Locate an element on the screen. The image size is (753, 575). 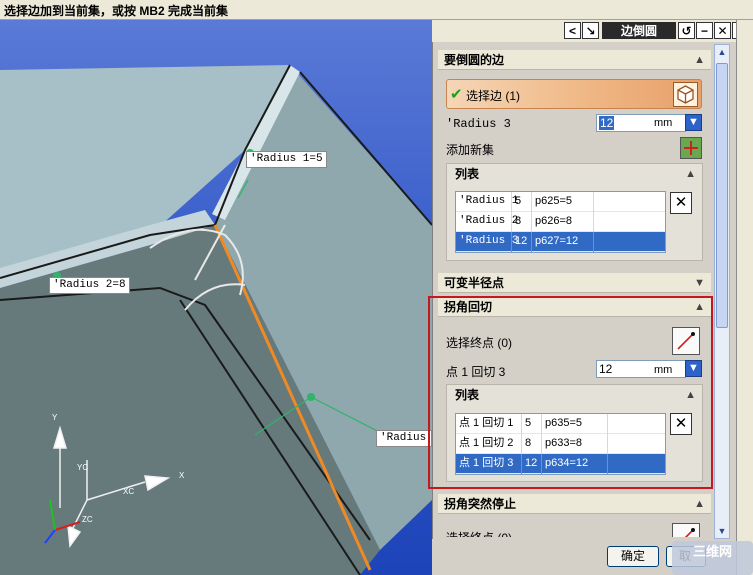
ok-button: 确定 is located at coordinates (633, 556).